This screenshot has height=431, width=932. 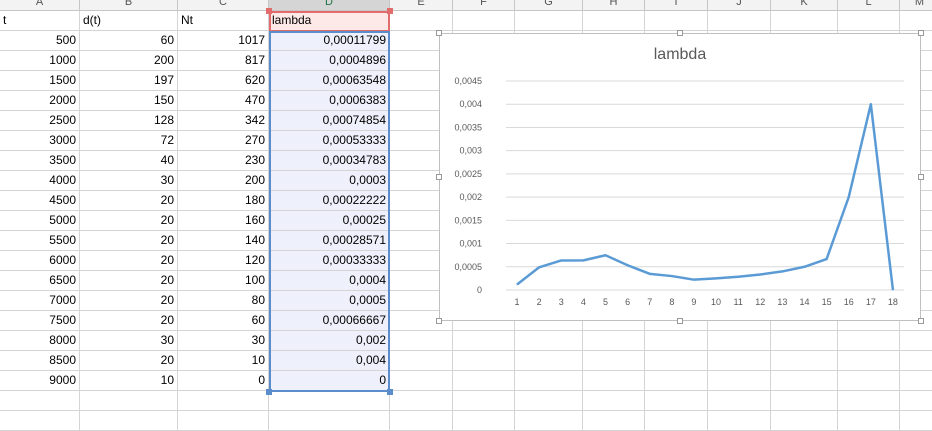 What do you see at coordinates (223, 221) in the screenshot?
I see `cell-nt: 160` at bounding box center [223, 221].